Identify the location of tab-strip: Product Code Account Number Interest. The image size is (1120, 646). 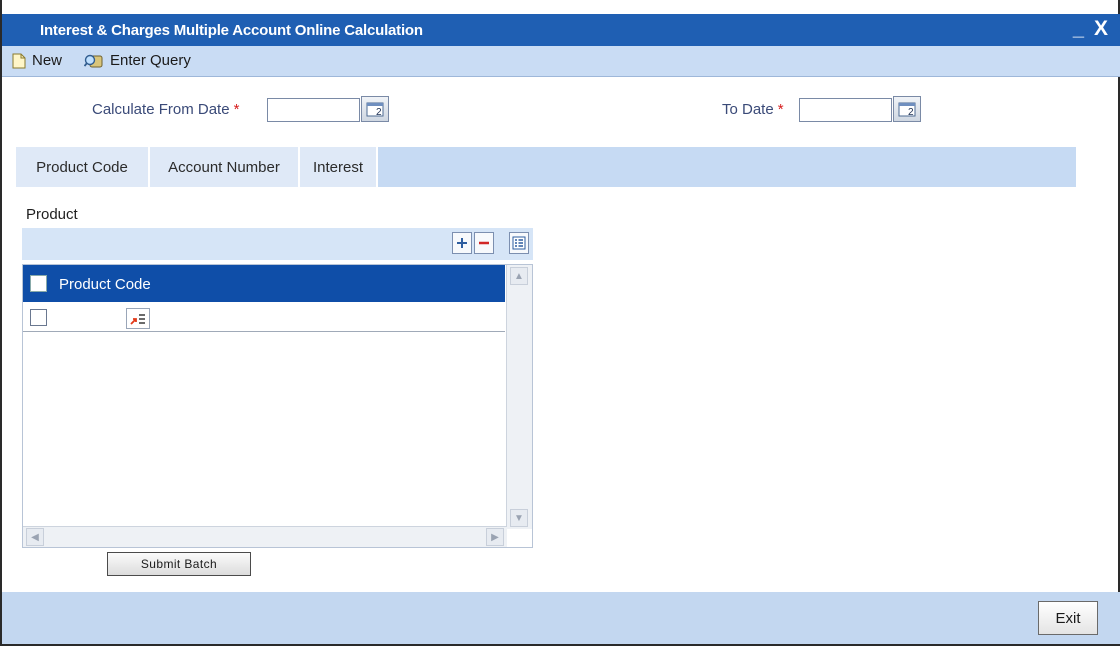
(546, 167).